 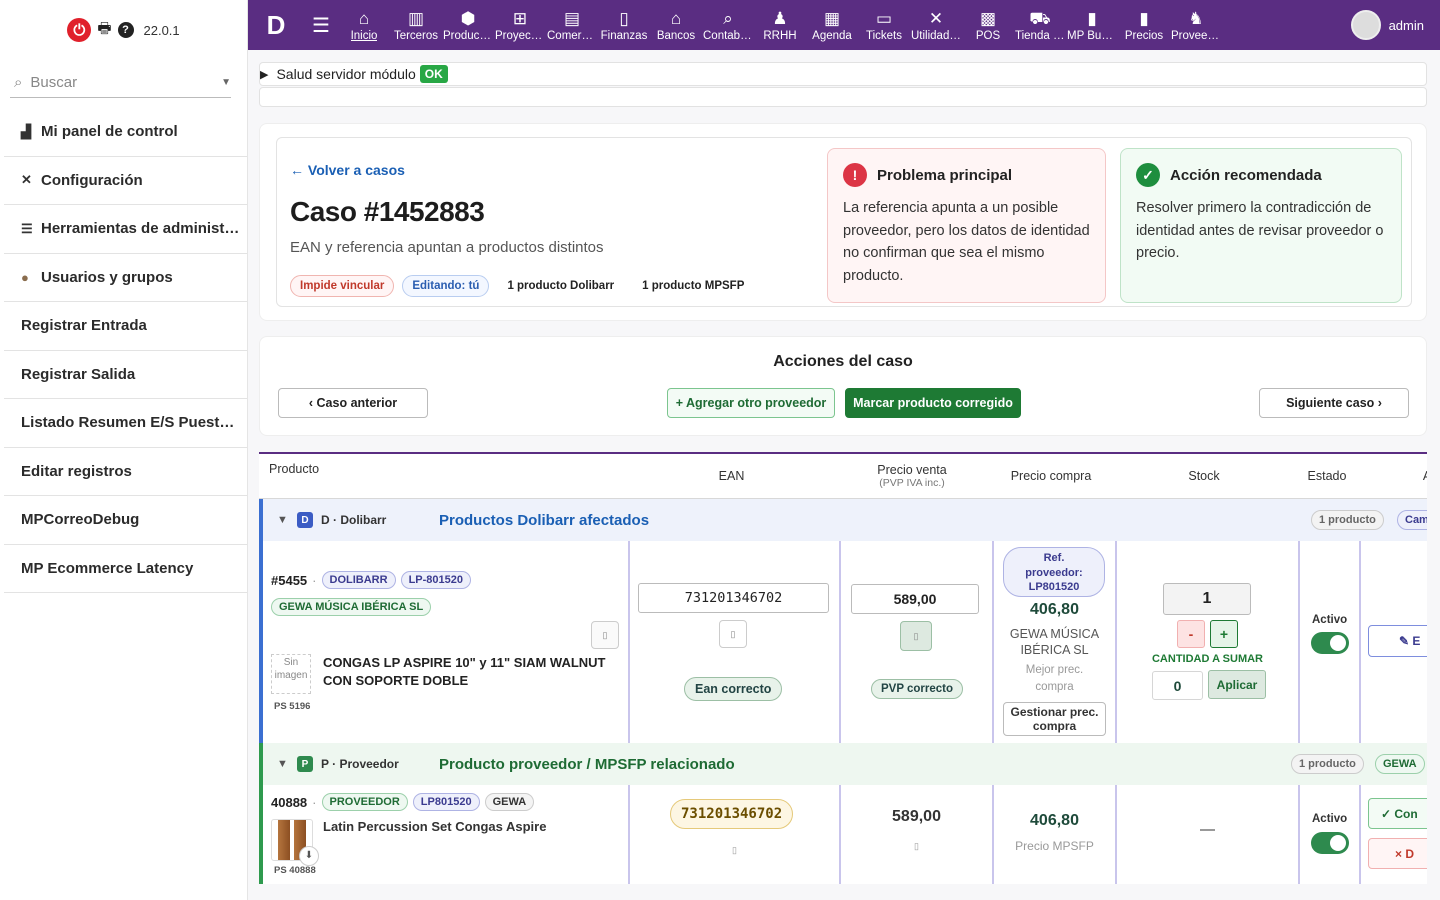 What do you see at coordinates (1054, 719) in the screenshot?
I see `manage-cost-button: Gestionar prec. compra` at bounding box center [1054, 719].